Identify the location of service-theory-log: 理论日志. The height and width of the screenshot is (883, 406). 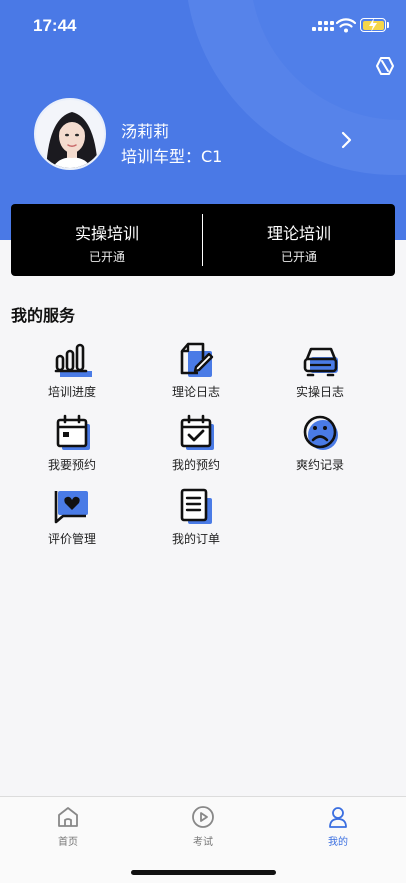
(196, 376).